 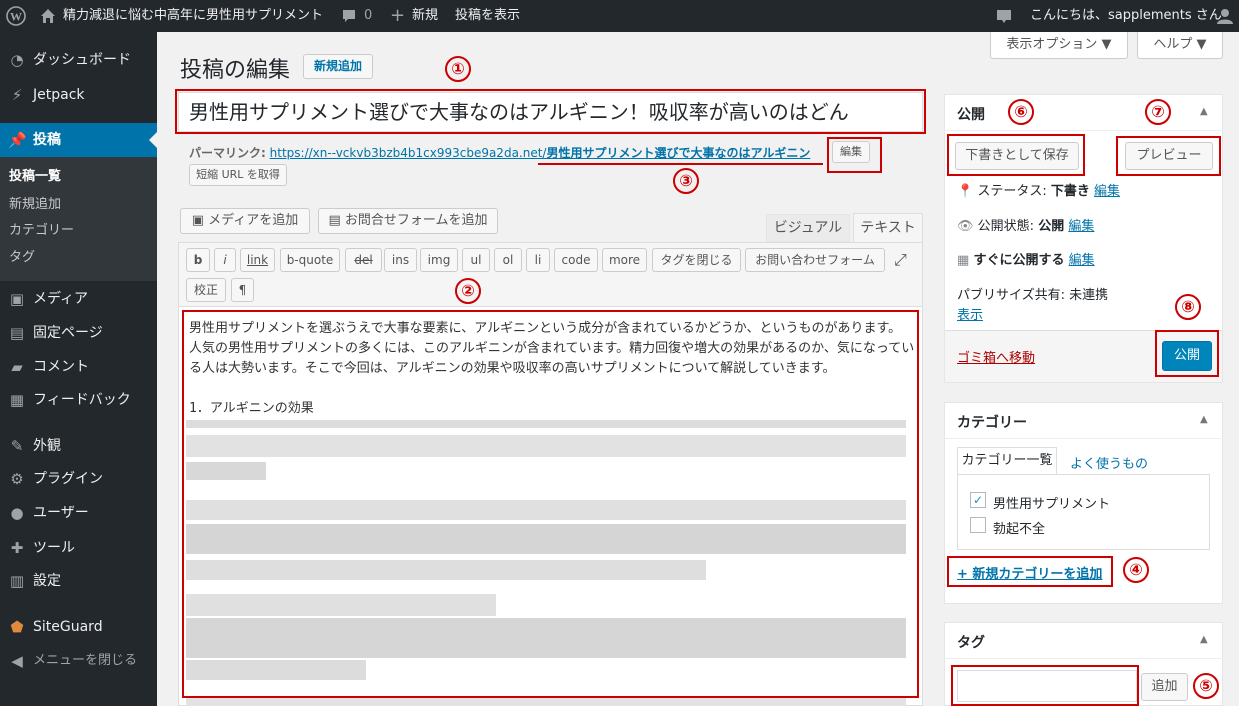 What do you see at coordinates (253, 220) in the screenshot?
I see `add-media-label: メディアを追加` at bounding box center [253, 220].